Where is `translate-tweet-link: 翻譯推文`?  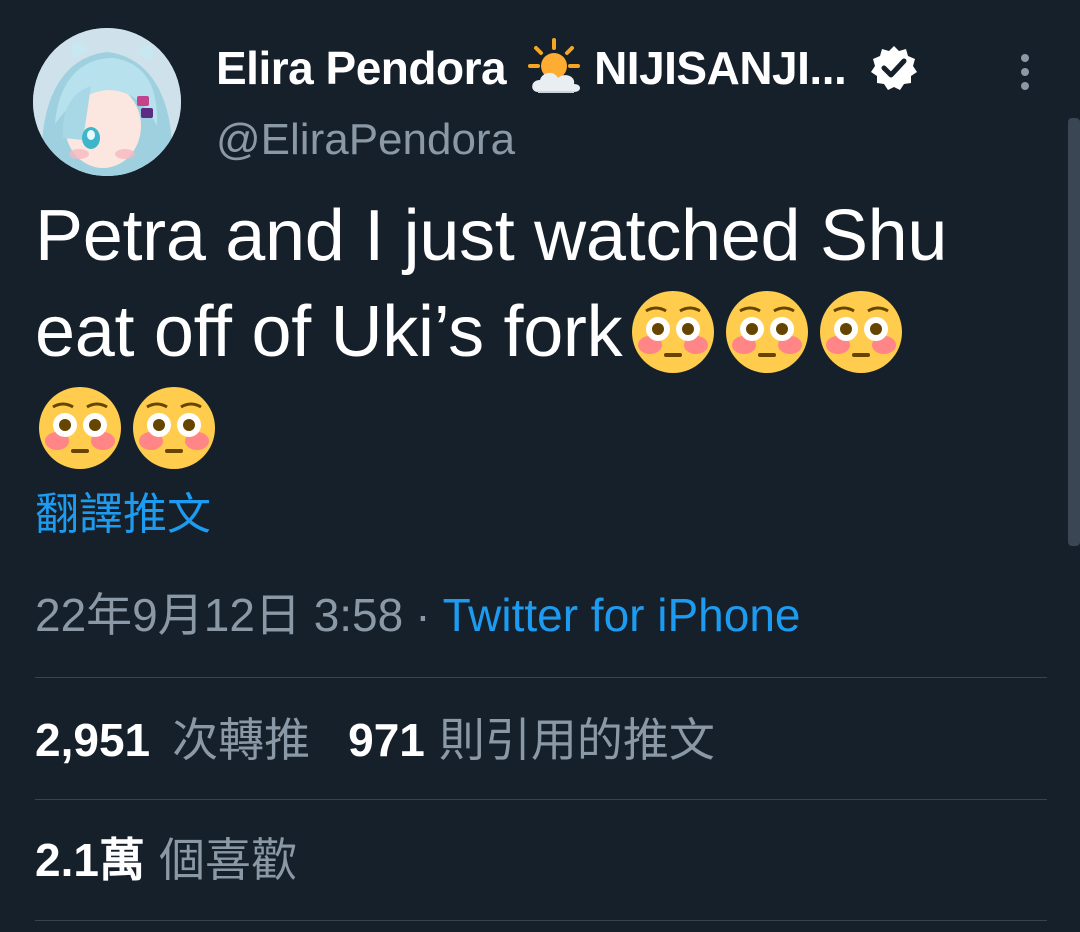 translate-tweet-link: 翻譯推文 is located at coordinates (123, 515).